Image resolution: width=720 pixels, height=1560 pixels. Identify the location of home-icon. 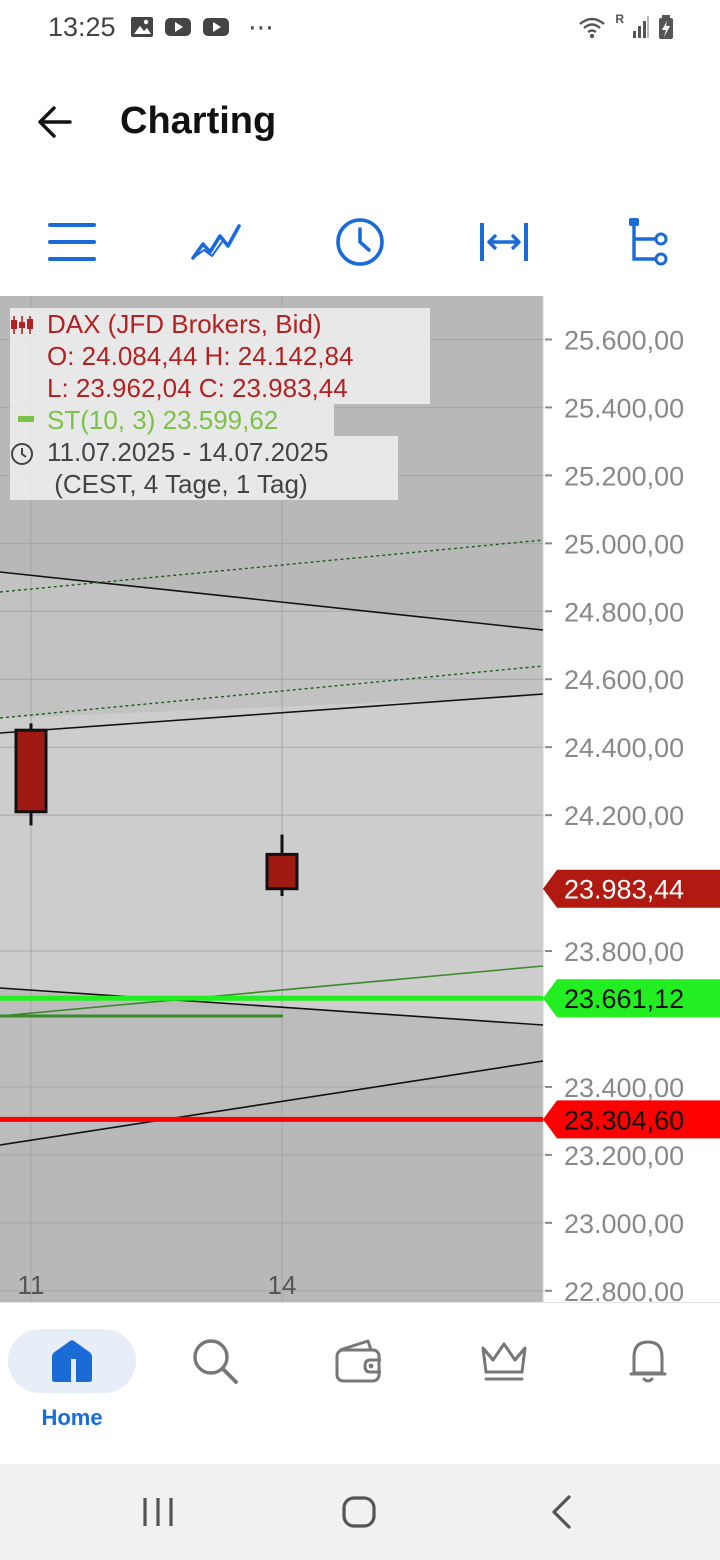
(72, 1361).